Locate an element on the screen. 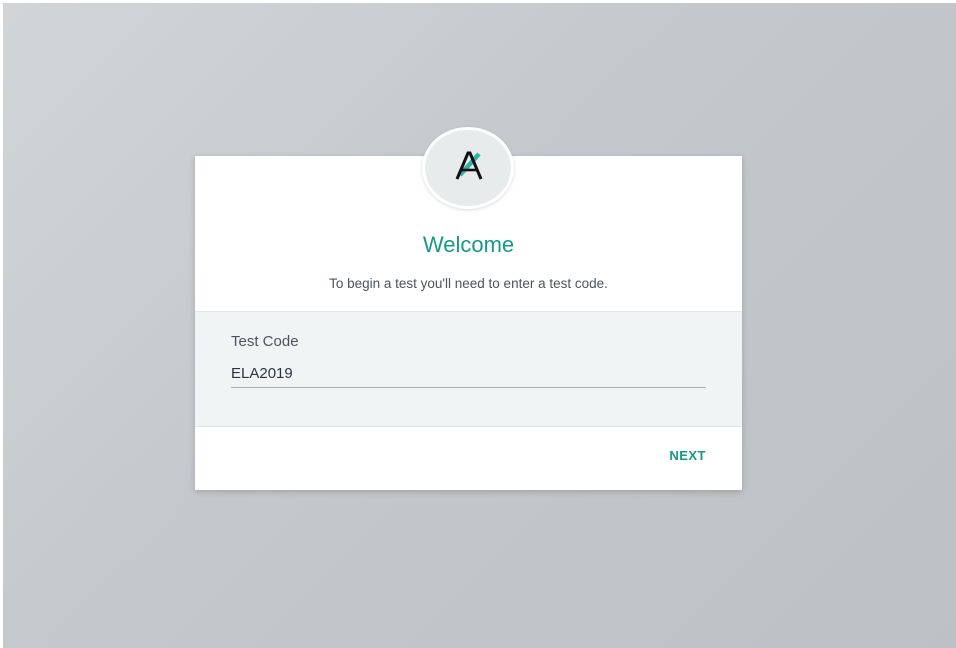  top-edge is located at coordinates (478, 1).